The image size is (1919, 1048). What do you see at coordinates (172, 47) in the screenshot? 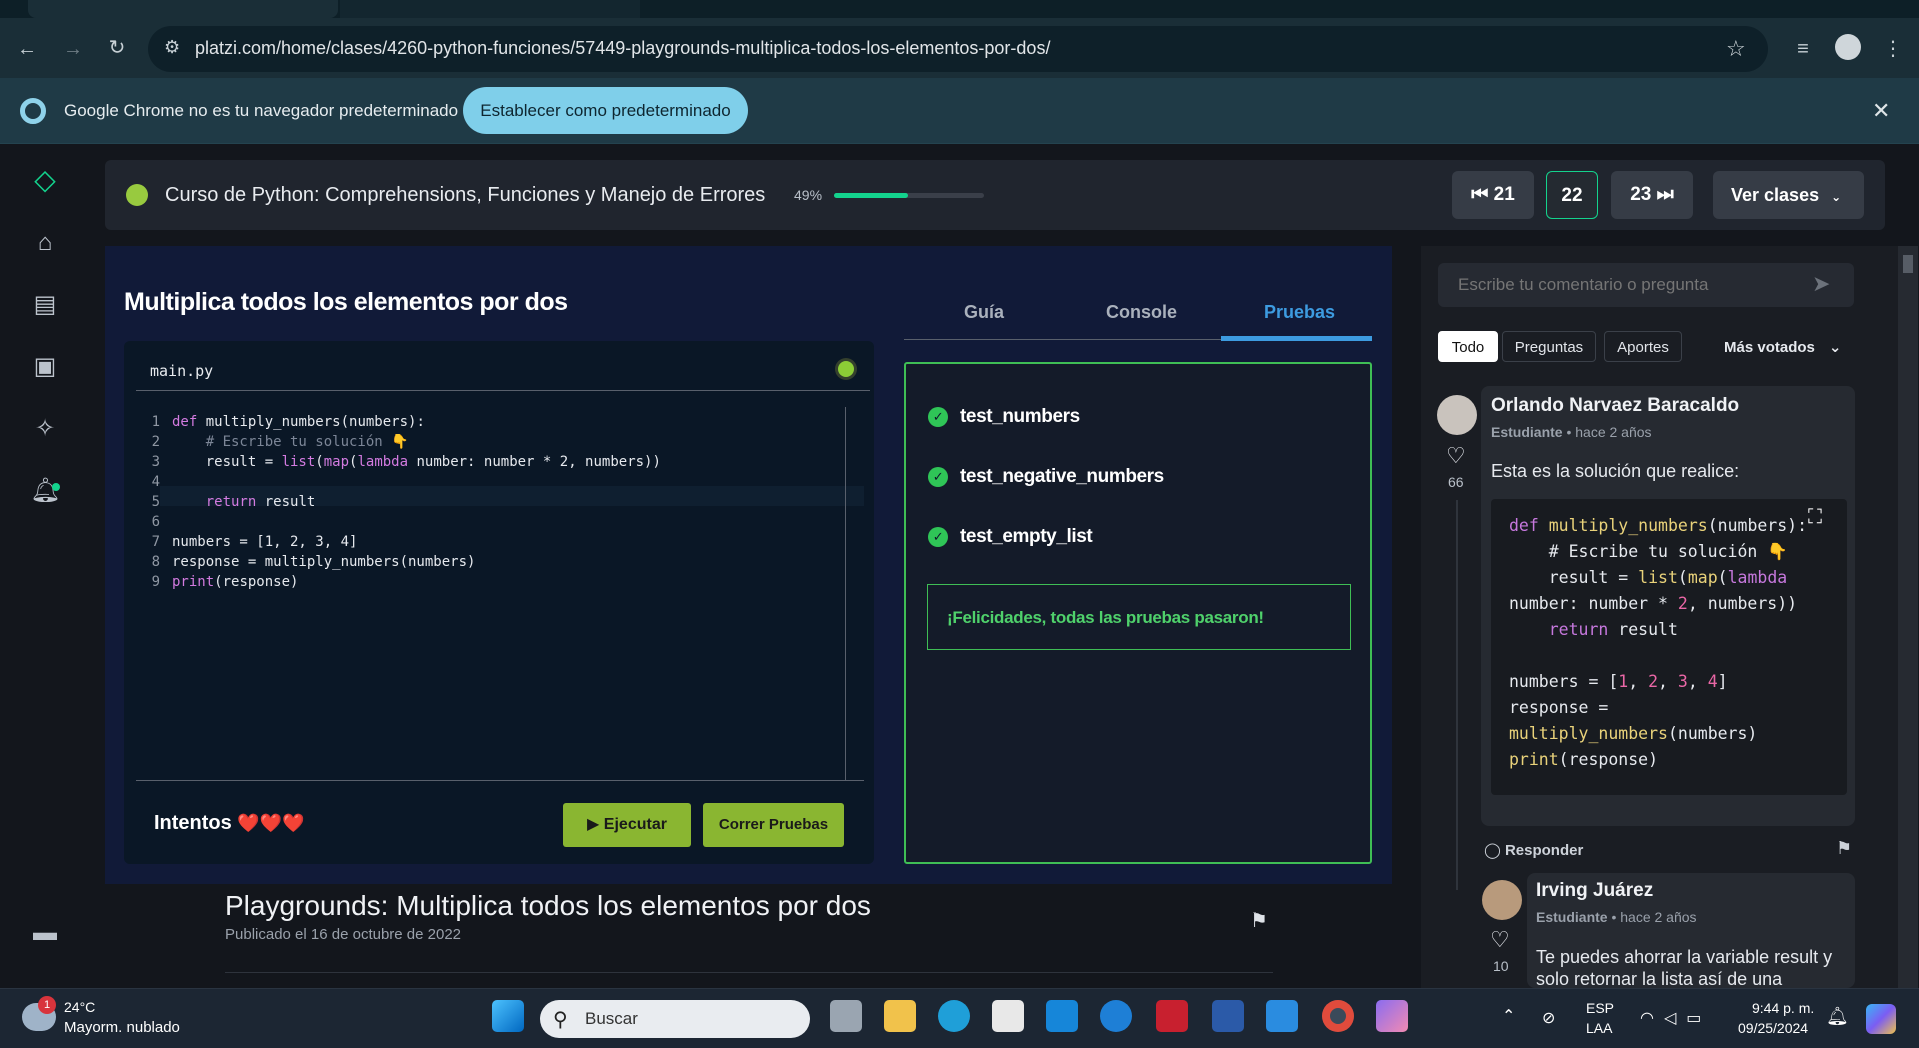
I see `site-info-icon: ⚙` at bounding box center [172, 47].